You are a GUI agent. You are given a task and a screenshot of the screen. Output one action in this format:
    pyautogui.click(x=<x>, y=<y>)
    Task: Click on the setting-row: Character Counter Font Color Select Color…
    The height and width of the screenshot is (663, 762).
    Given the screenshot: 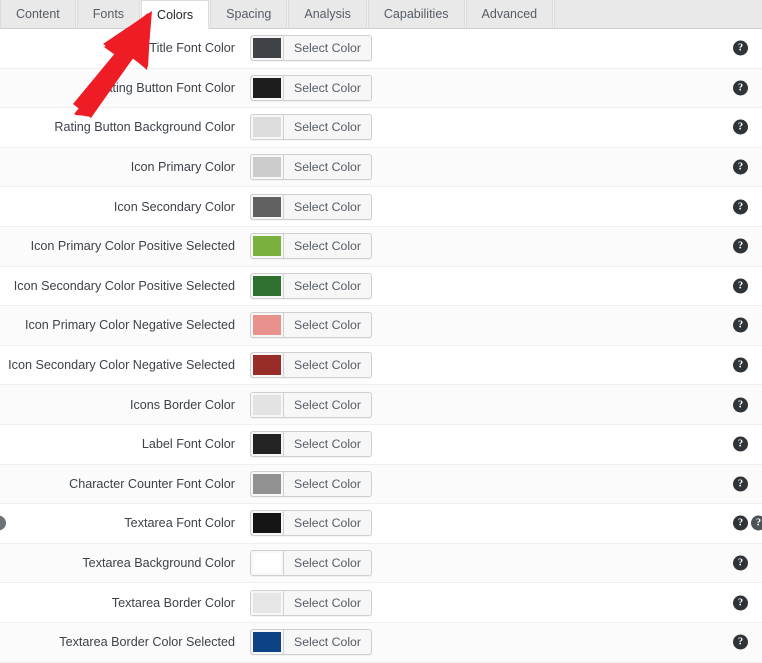 What is the action you would take?
    pyautogui.click(x=381, y=484)
    